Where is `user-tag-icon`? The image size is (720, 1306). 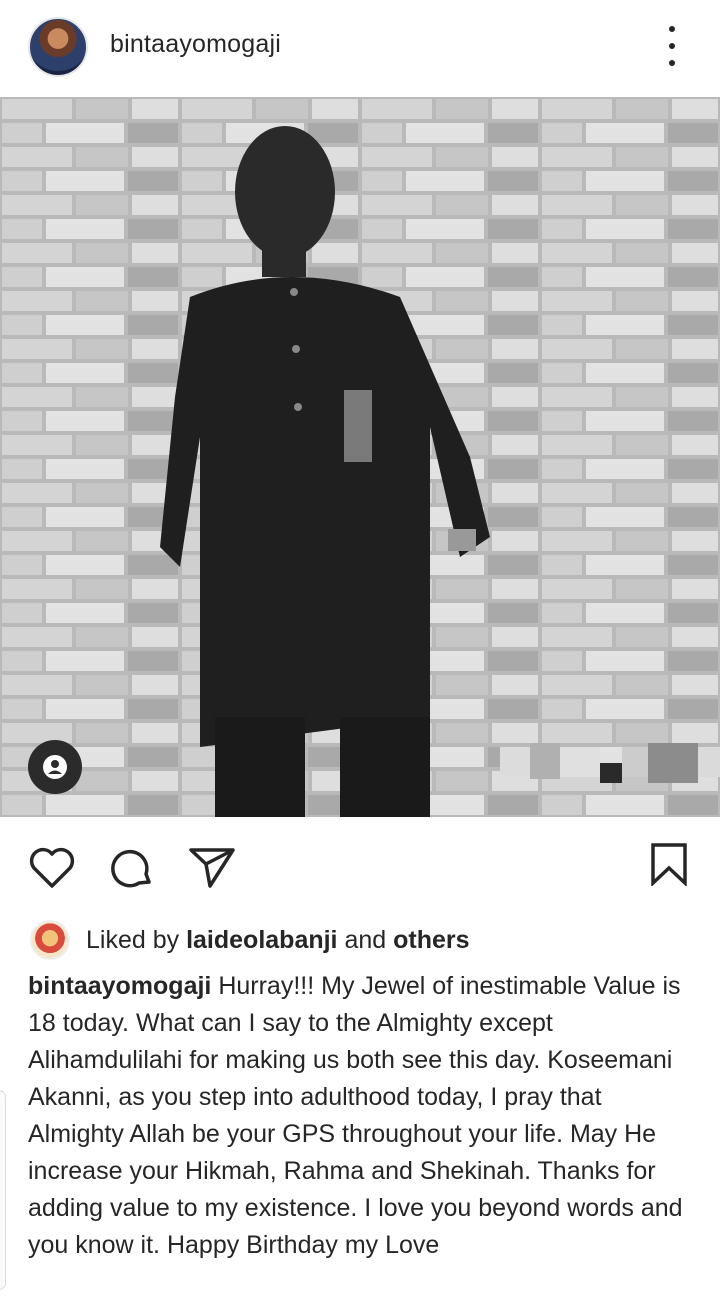 user-tag-icon is located at coordinates (55, 767).